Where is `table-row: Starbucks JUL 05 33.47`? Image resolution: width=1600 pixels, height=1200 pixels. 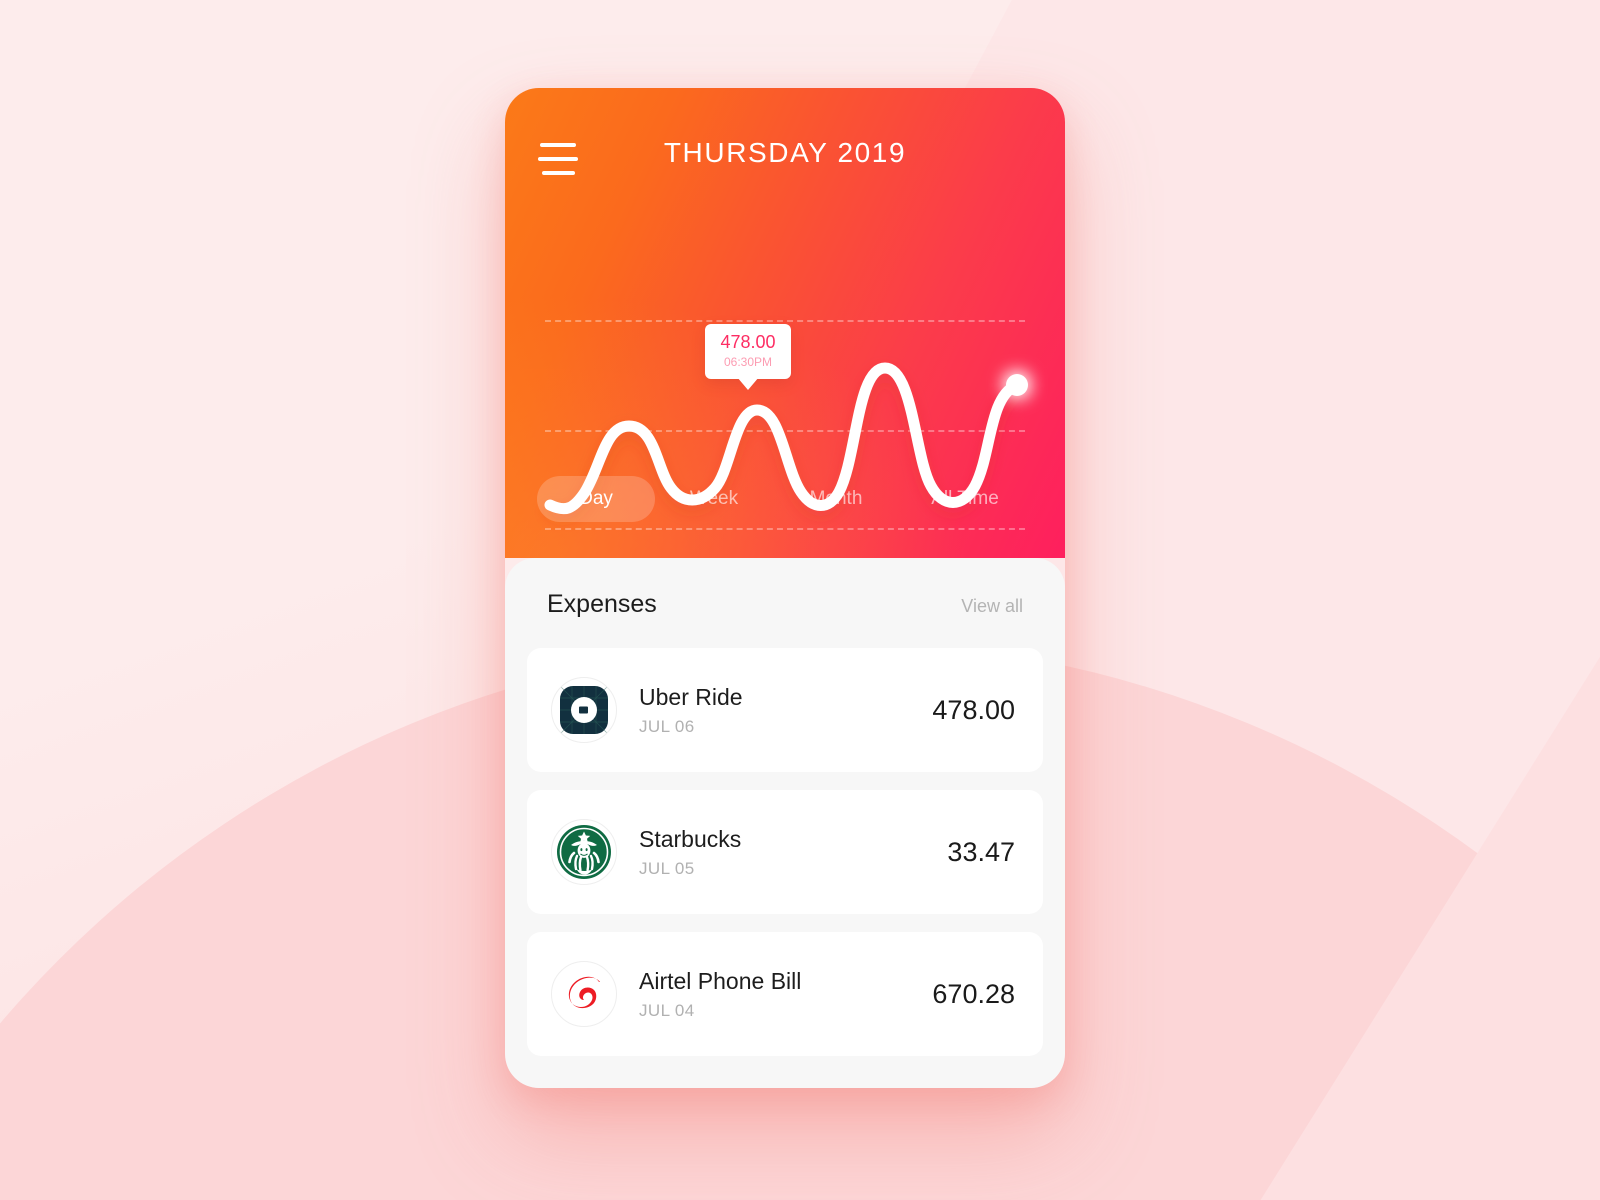
table-row: Starbucks JUL 05 33.47 is located at coordinates (785, 852).